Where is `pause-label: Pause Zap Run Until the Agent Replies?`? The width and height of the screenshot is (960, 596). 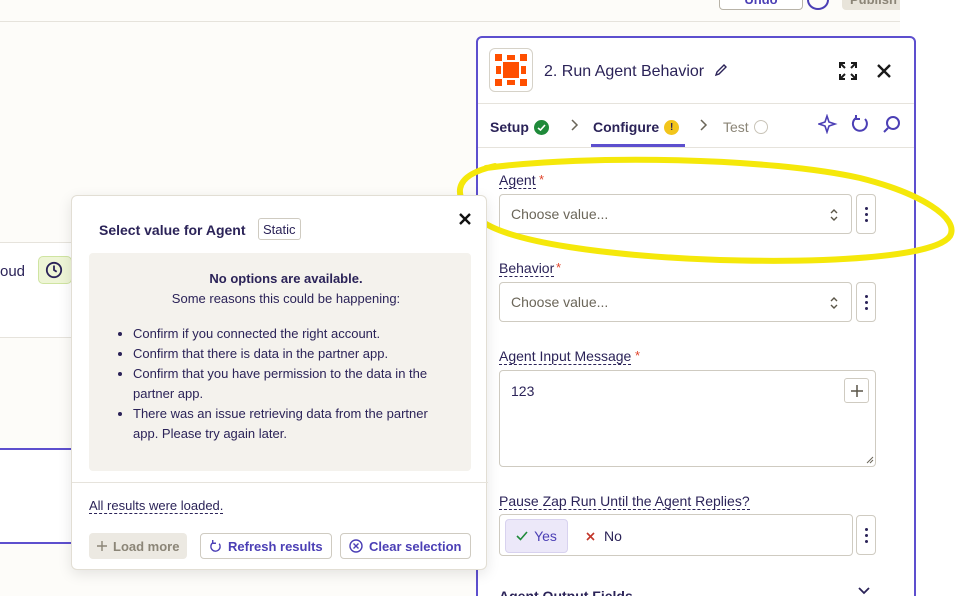
pause-label: Pause Zap Run Until the Agent Replies? is located at coordinates (624, 501).